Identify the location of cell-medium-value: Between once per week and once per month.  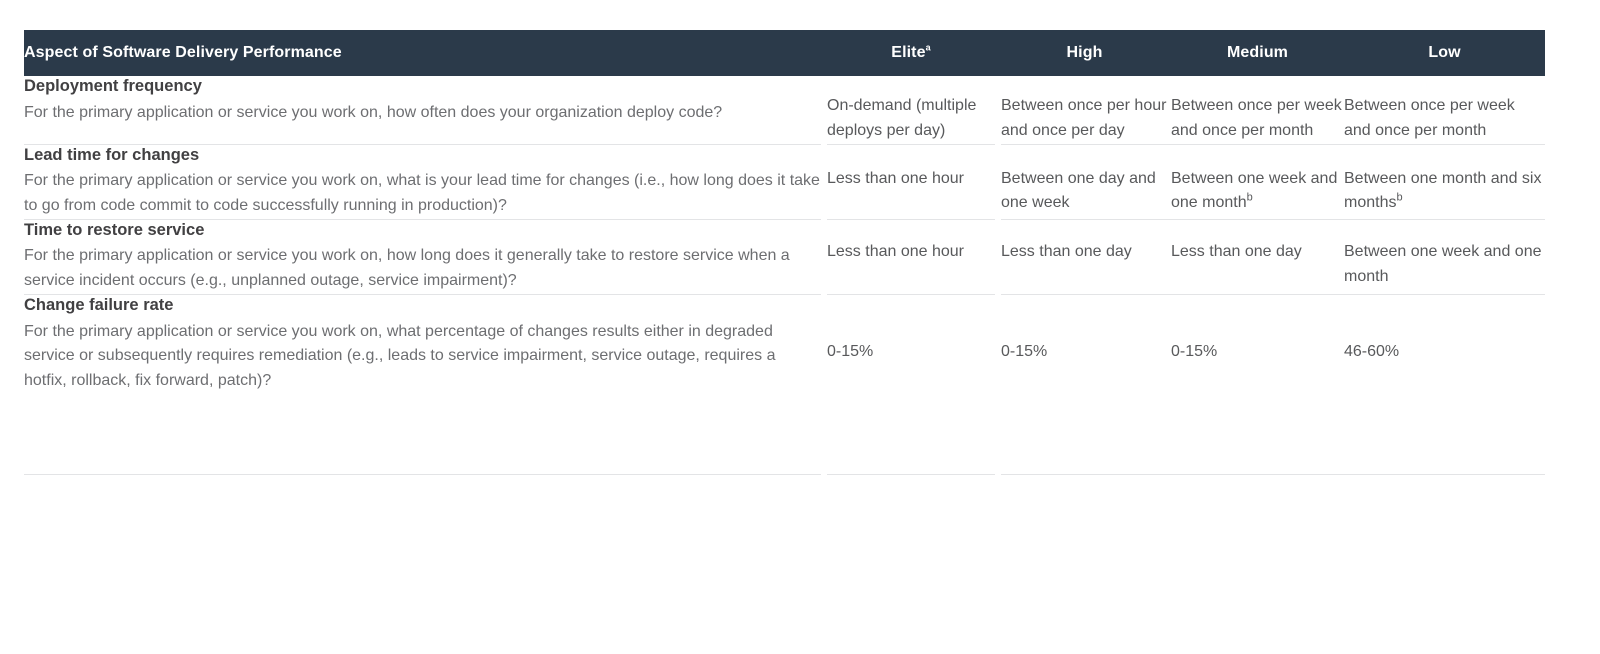
(1256, 118).